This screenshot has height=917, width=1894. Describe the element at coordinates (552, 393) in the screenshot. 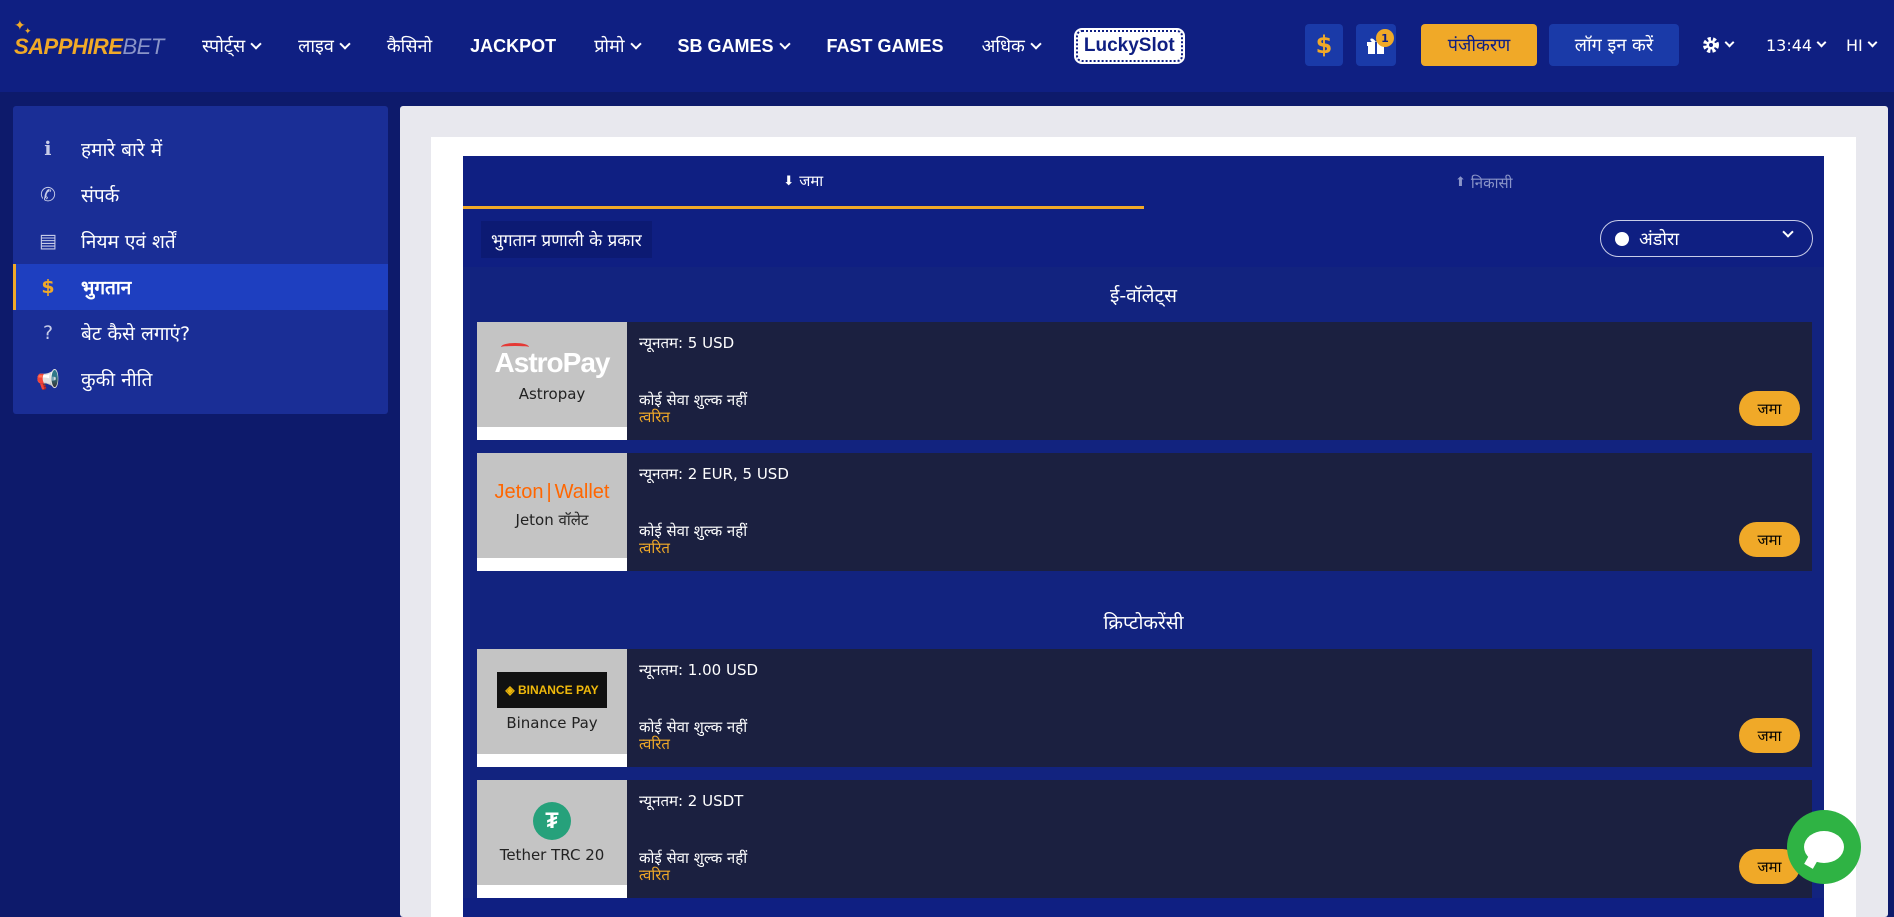

I see `method-name: Astropay` at that location.